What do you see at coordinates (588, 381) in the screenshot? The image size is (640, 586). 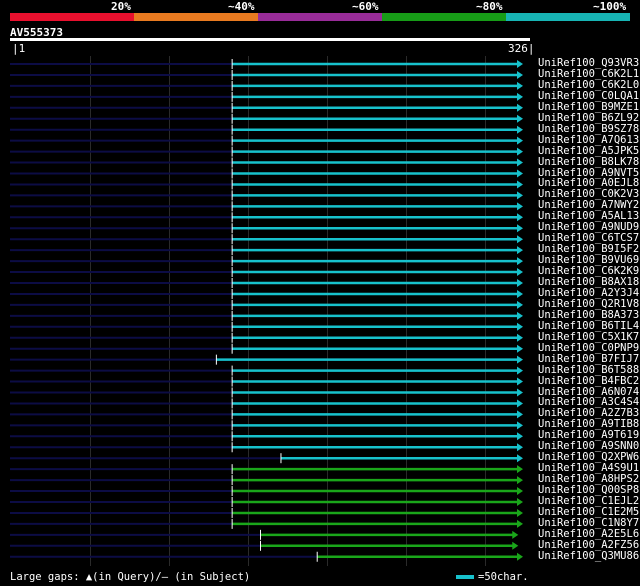 I see `hit-label: UniRef100_B4FBC2` at bounding box center [588, 381].